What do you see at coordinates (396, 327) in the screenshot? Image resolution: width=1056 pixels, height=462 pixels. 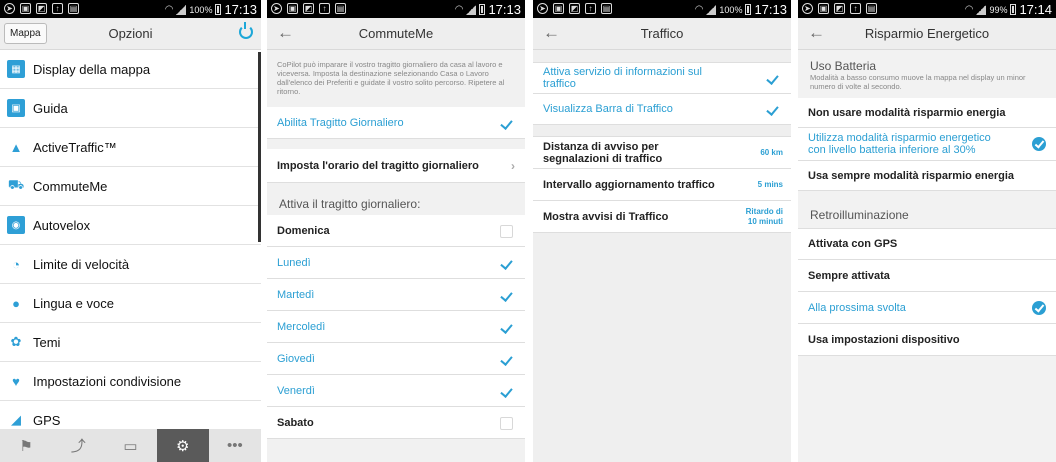 I see `day-row-wednesday: Mercoledì` at bounding box center [396, 327].